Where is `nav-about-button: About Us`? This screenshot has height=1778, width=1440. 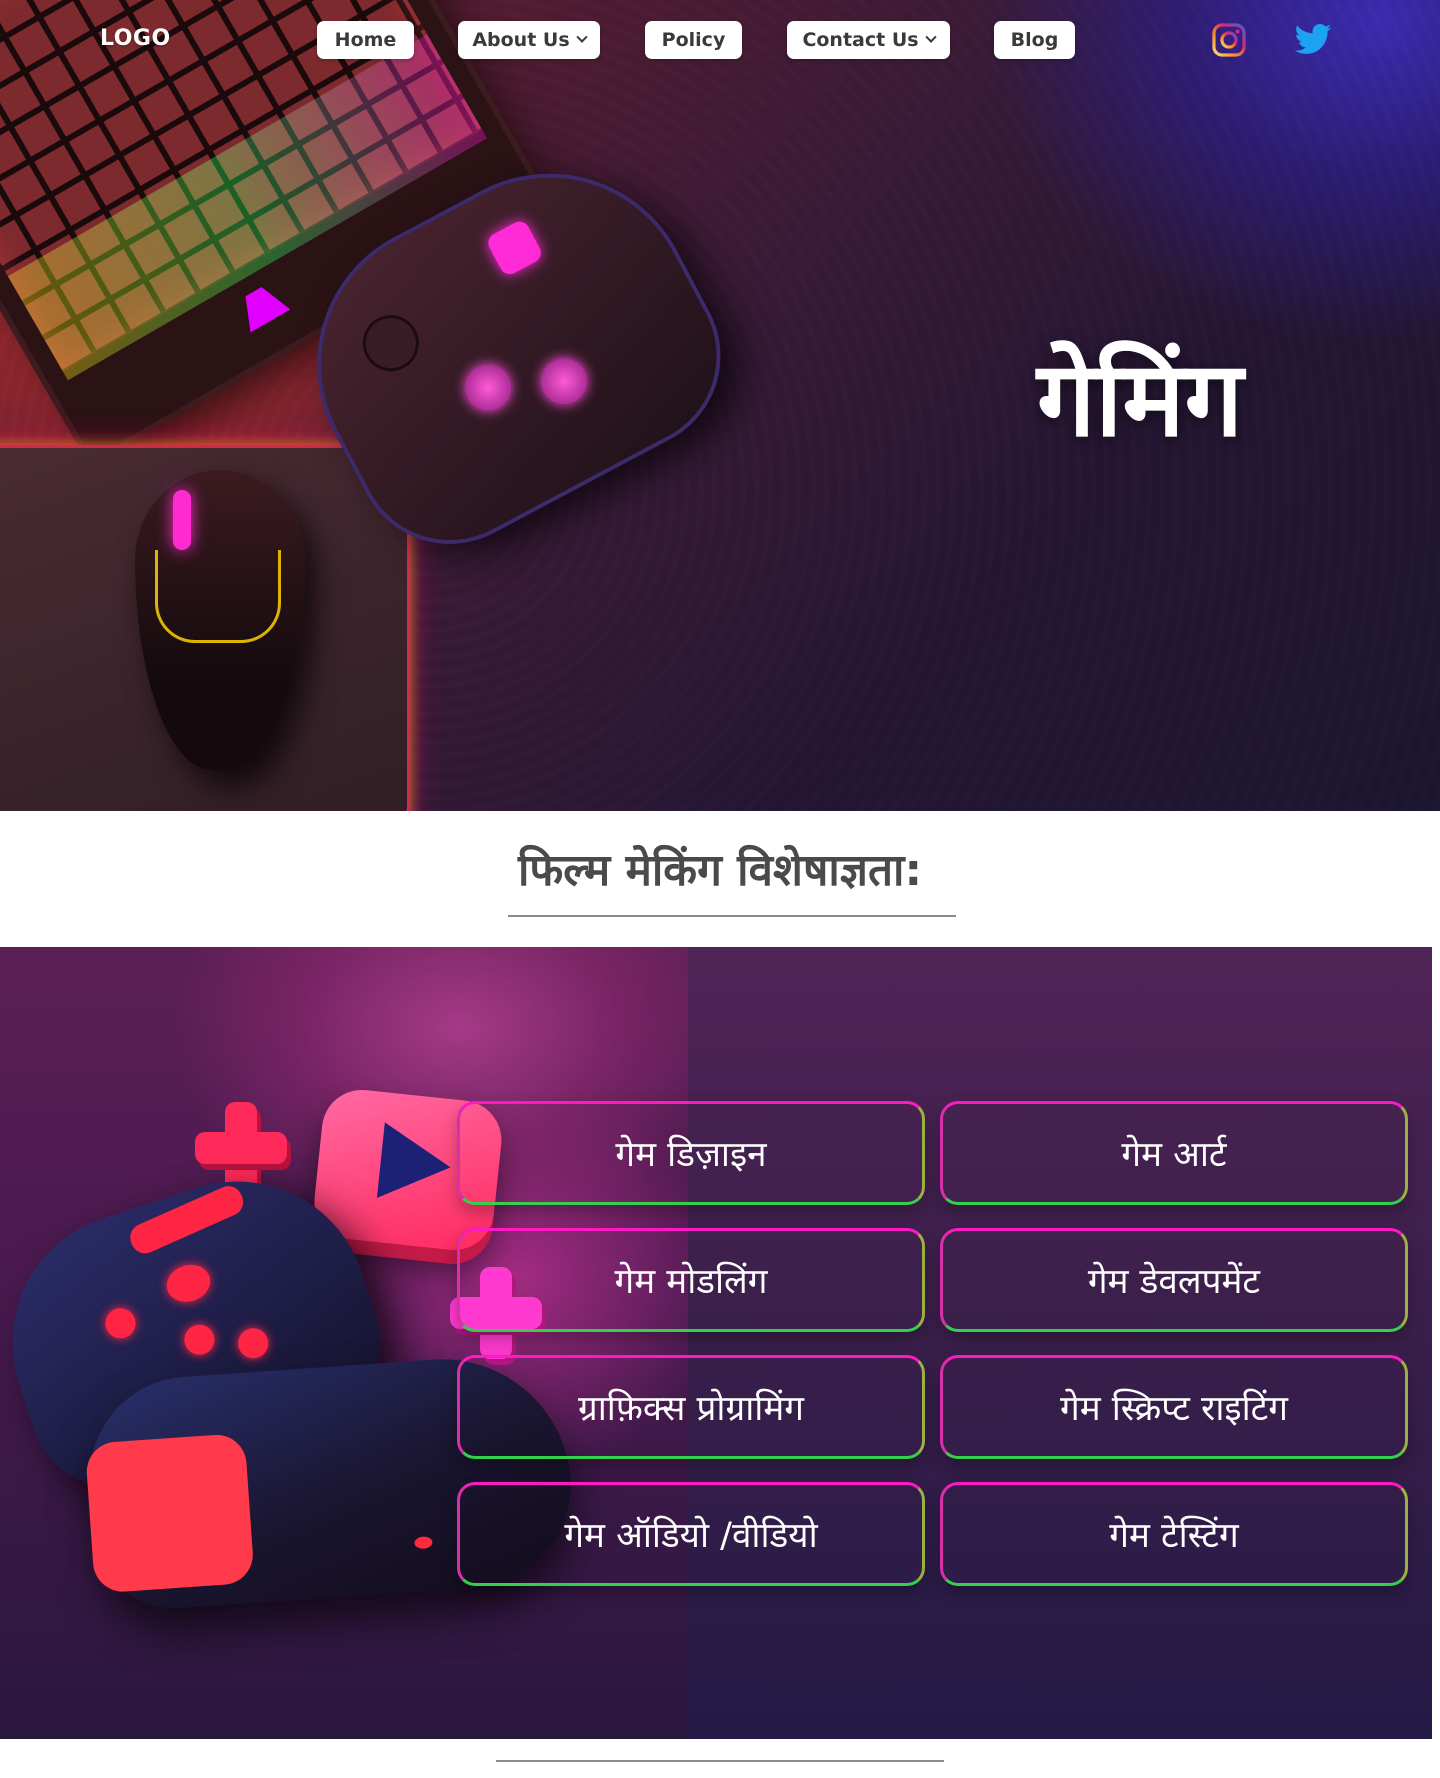
nav-about-button: About Us is located at coordinates (529, 40).